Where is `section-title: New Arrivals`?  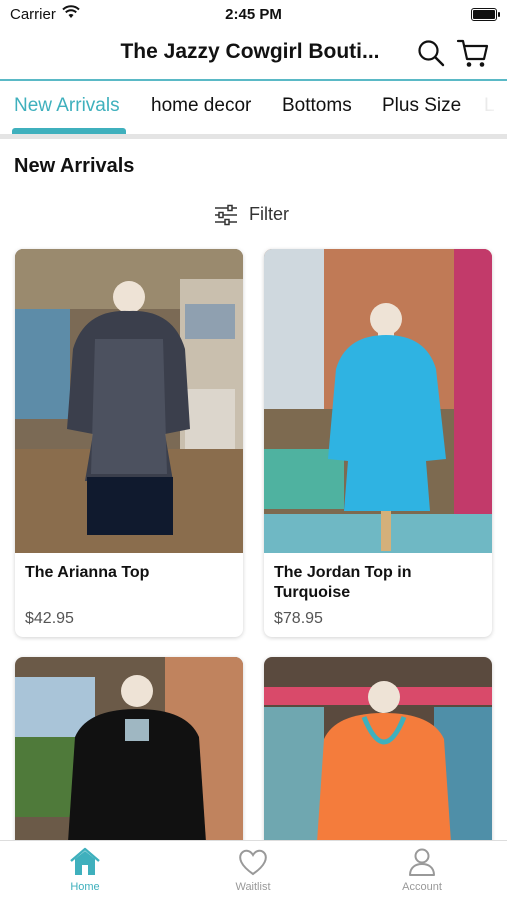 section-title: New Arrivals is located at coordinates (74, 166).